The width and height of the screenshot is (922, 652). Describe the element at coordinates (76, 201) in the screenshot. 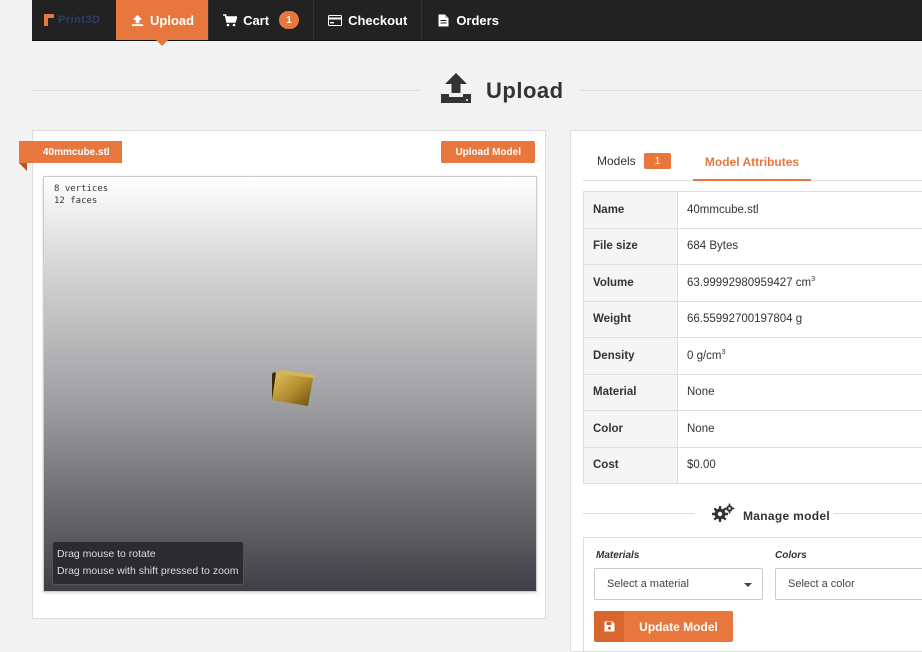

I see `face-count: 12 faces` at that location.